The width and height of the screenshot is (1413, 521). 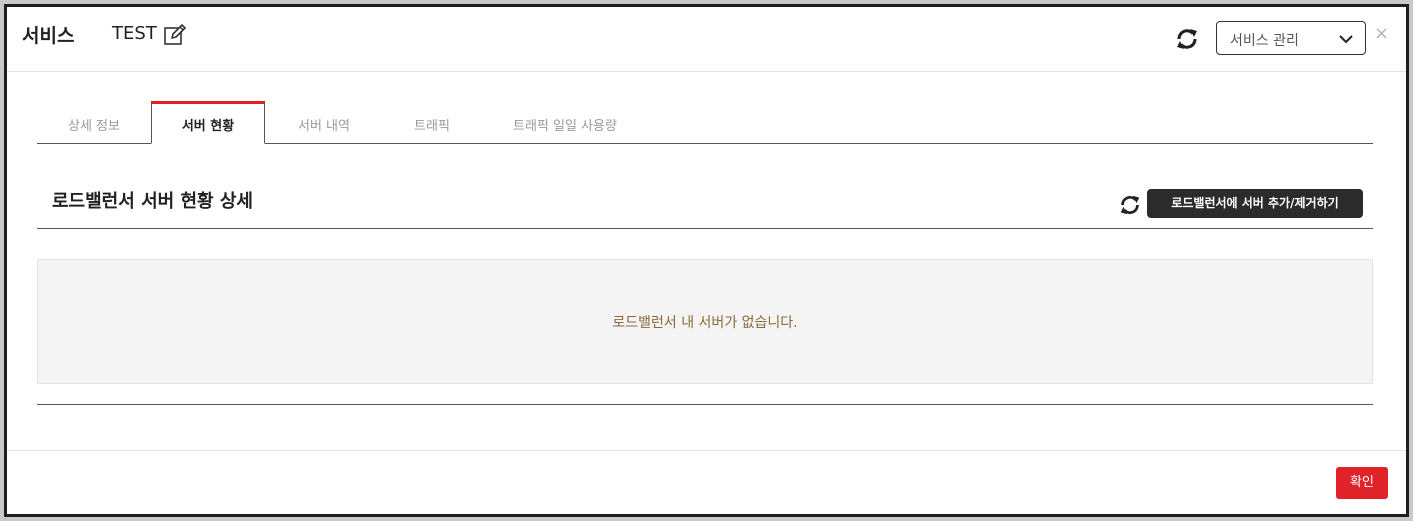 I want to click on tab-server-status: 서버 현황, so click(x=208, y=122).